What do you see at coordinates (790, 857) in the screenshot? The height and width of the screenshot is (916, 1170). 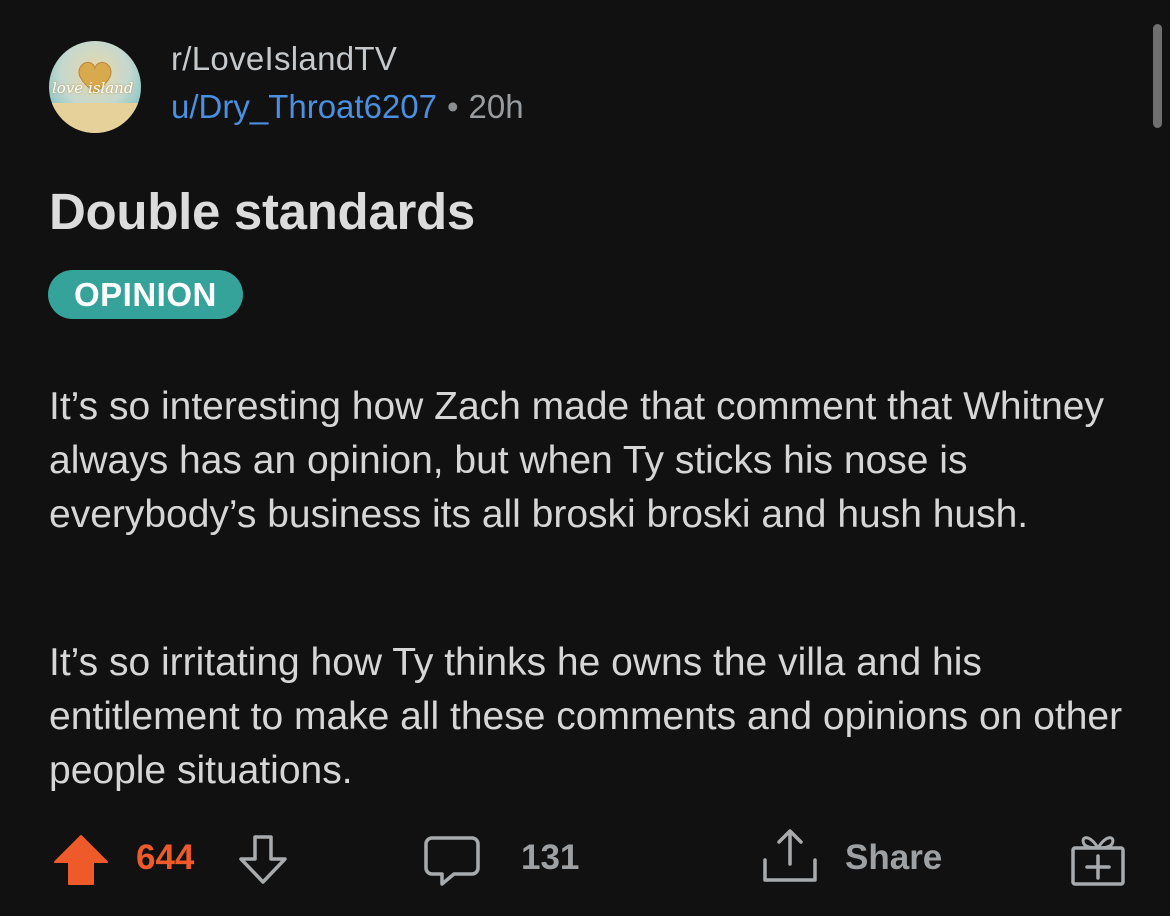 I see `share-upload-icon` at bounding box center [790, 857].